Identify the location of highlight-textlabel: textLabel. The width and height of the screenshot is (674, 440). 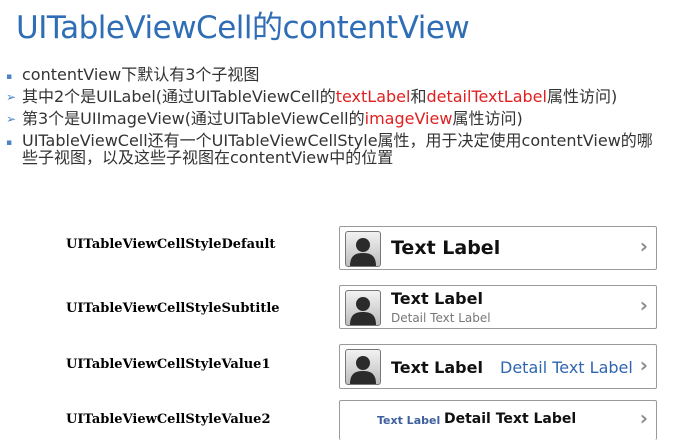
(373, 96).